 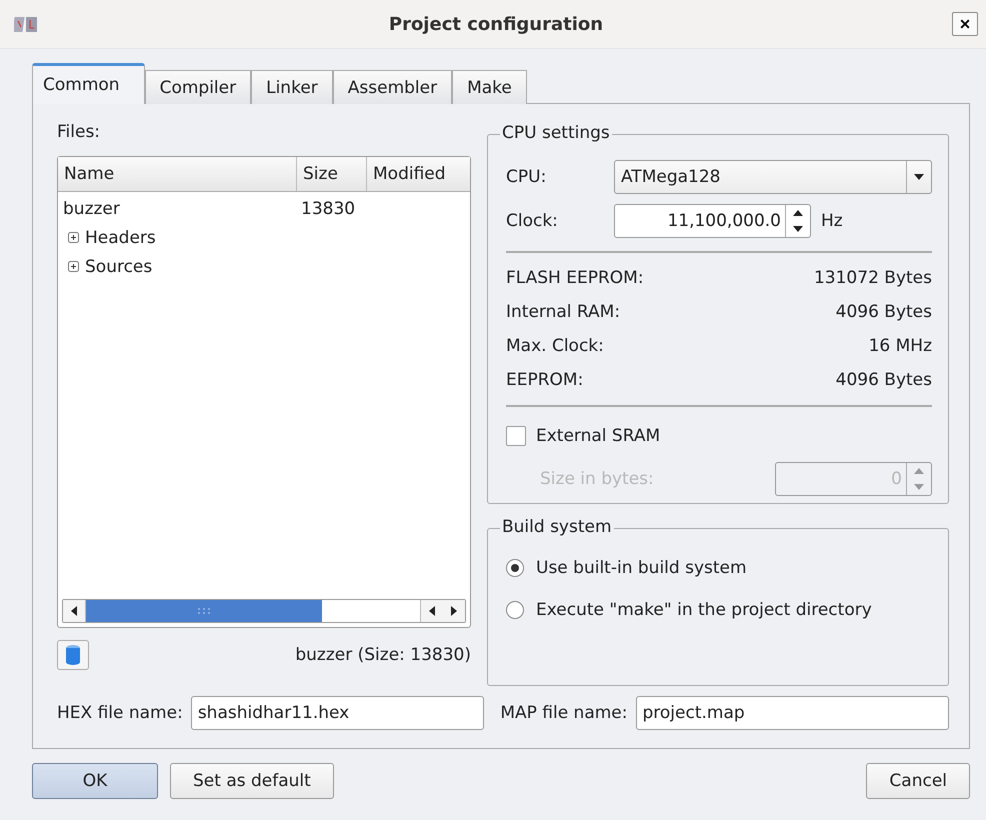 What do you see at coordinates (489, 87) in the screenshot?
I see `tab: Make` at bounding box center [489, 87].